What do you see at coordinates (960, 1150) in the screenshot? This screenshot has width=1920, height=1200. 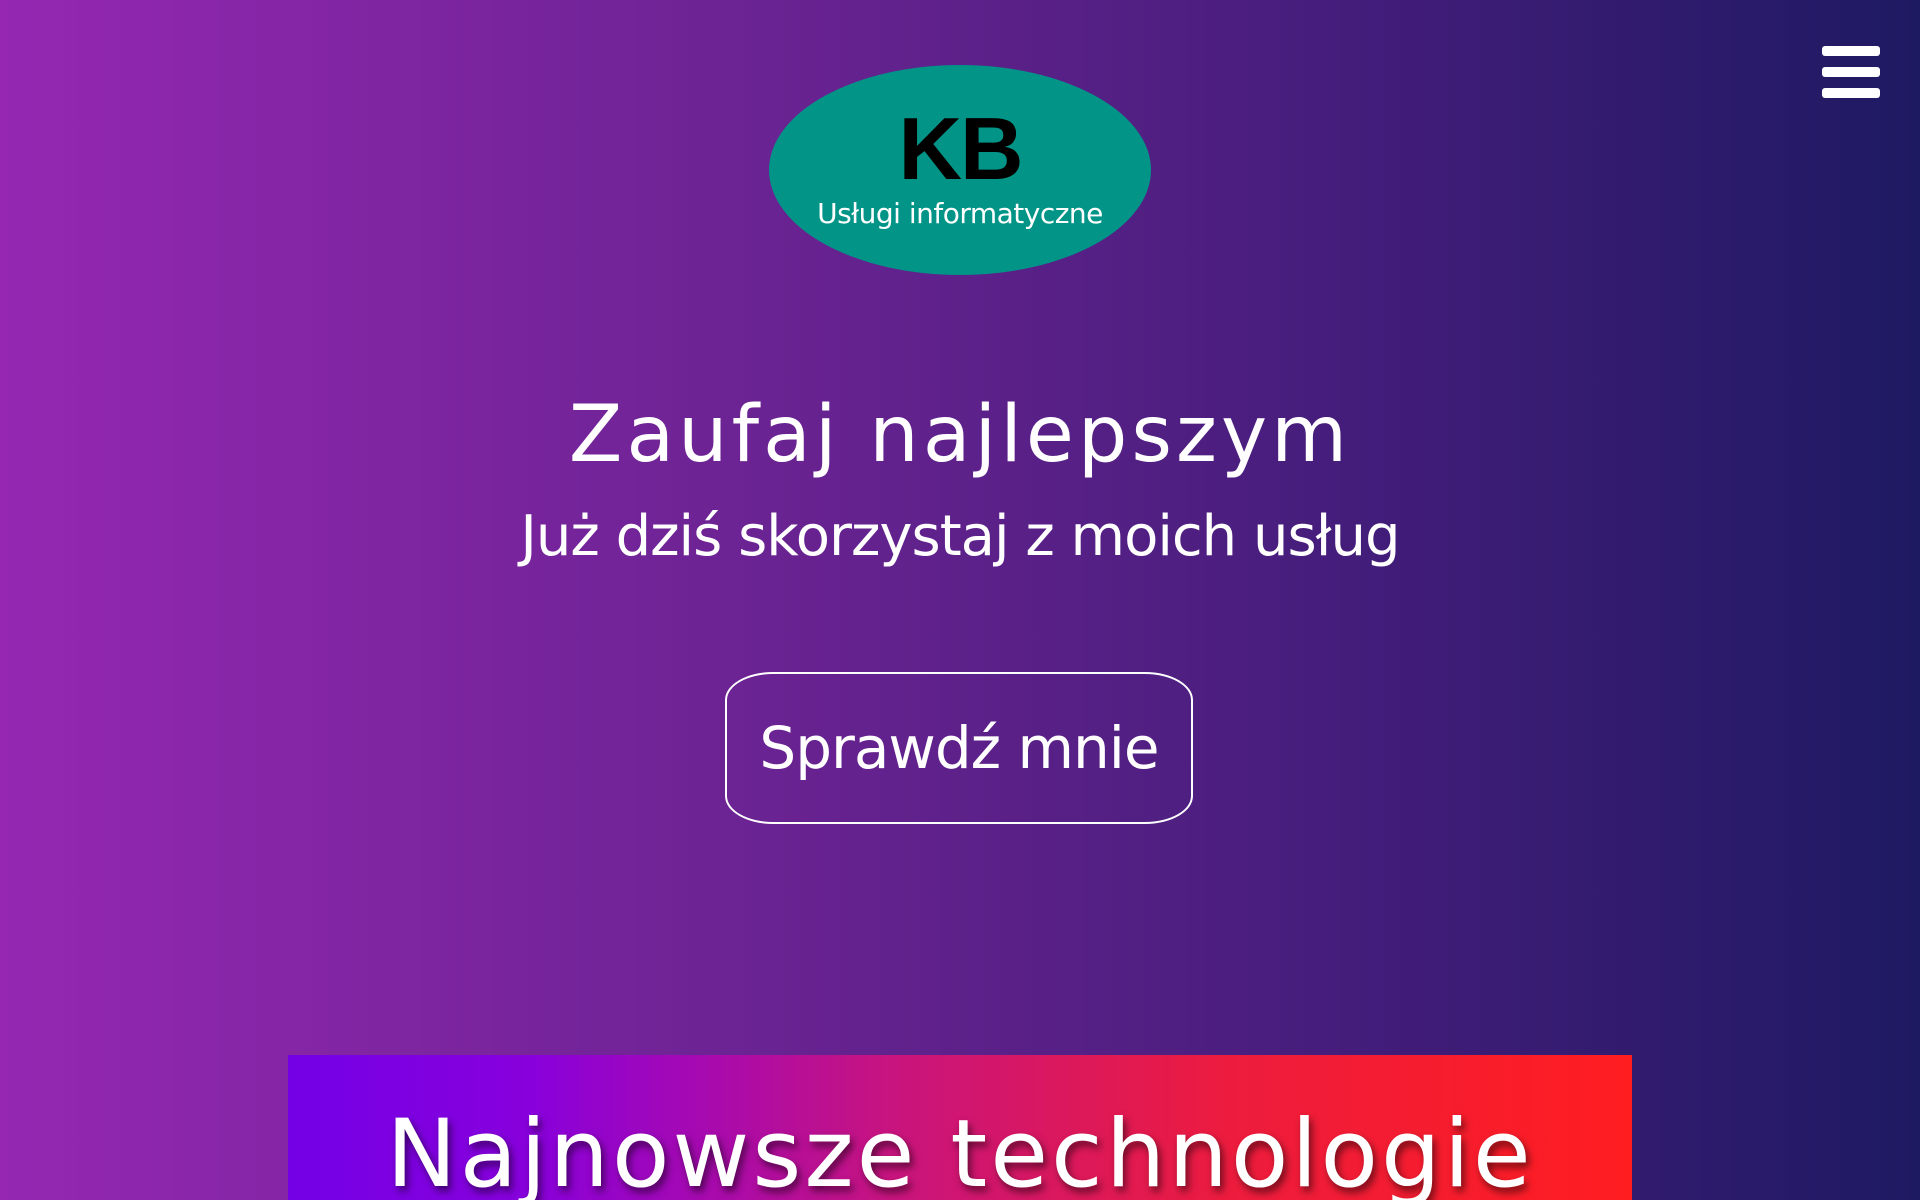 I see `tech-section-title: Najnowsze technologie` at bounding box center [960, 1150].